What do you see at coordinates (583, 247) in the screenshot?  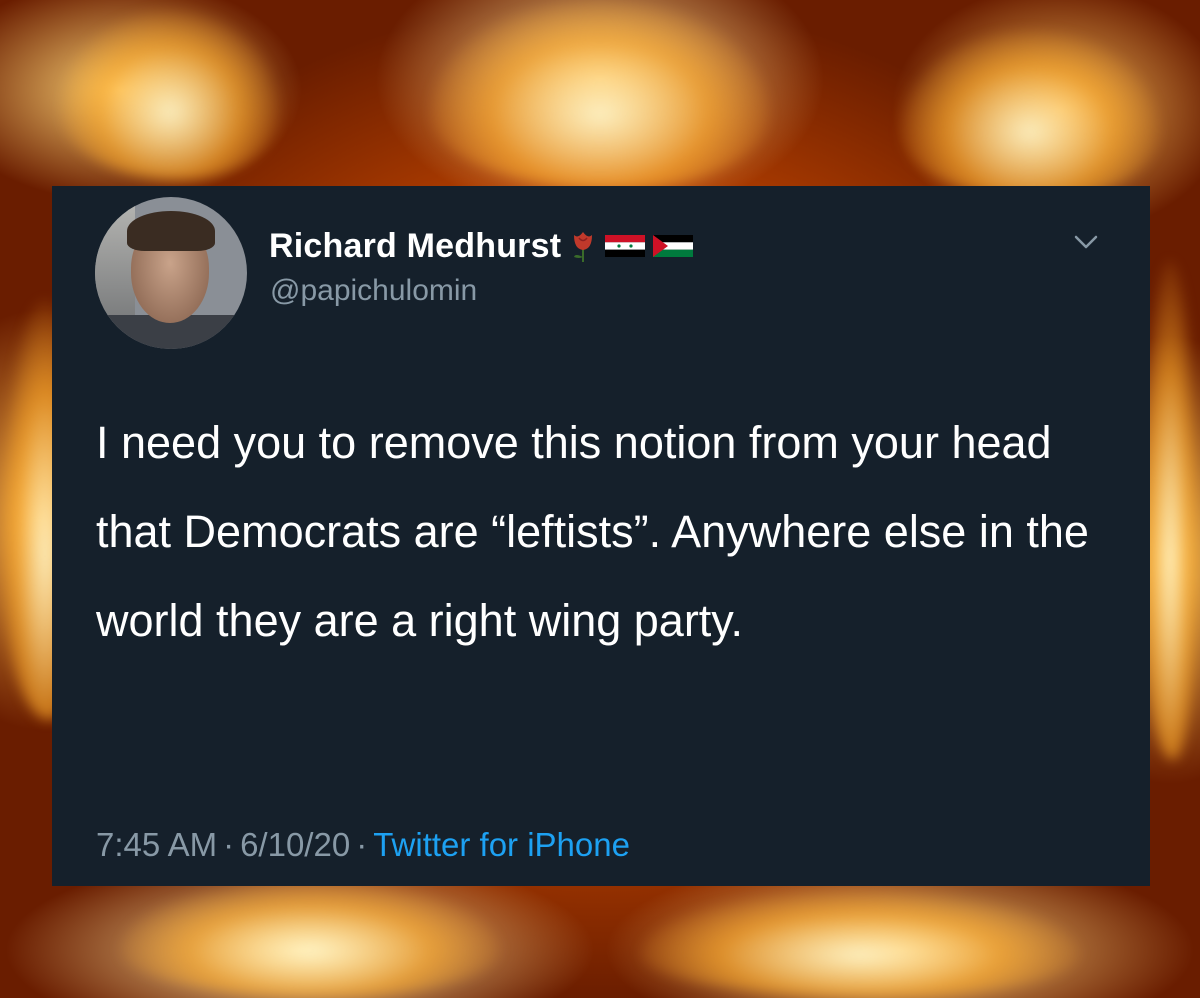 I see `rose-icon` at bounding box center [583, 247].